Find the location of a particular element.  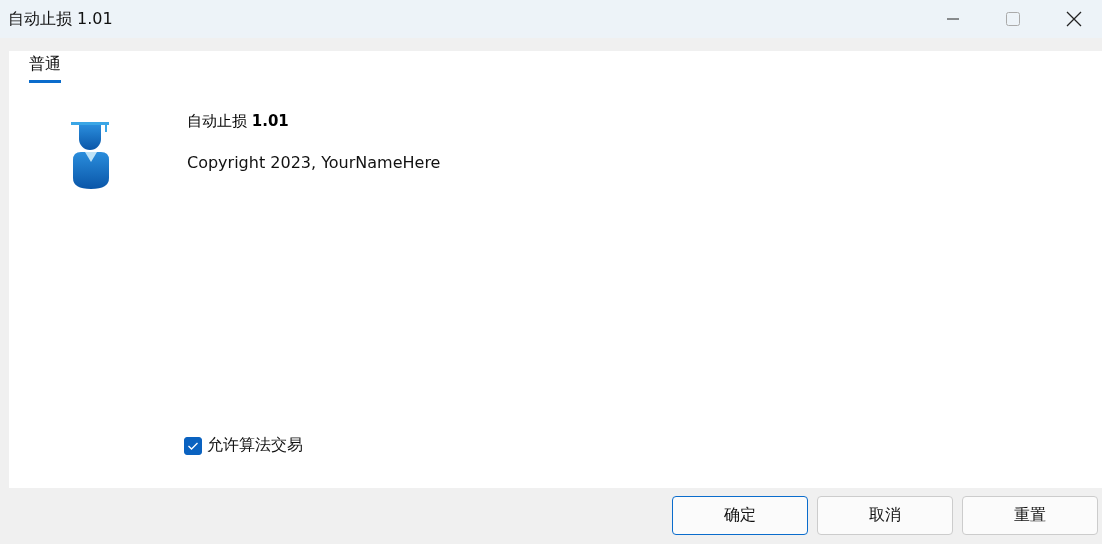

graduate-icon is located at coordinates (91, 155).